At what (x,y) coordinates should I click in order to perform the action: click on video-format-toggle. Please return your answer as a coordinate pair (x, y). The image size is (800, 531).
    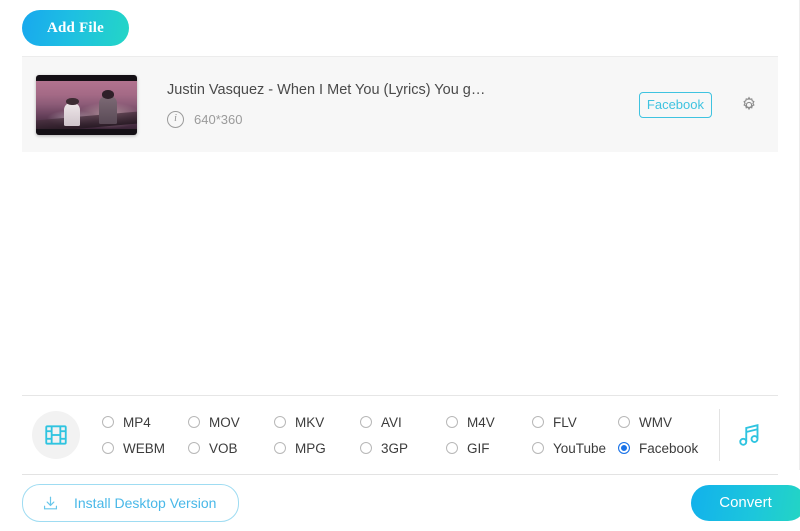
    Looking at the image, I should click on (56, 435).